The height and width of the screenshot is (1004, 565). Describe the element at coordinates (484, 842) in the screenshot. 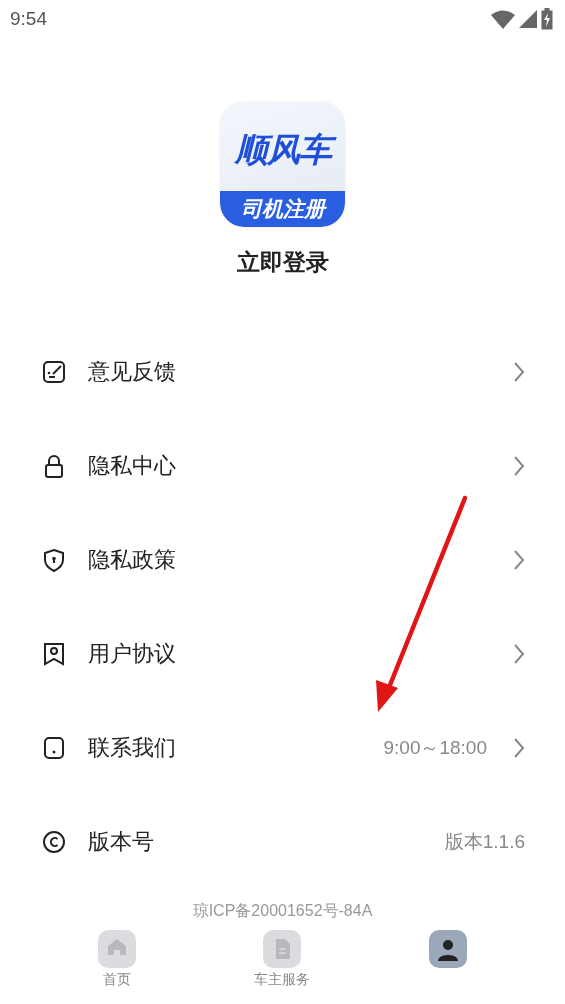

I see `menu-value: 版本1.1.6` at that location.